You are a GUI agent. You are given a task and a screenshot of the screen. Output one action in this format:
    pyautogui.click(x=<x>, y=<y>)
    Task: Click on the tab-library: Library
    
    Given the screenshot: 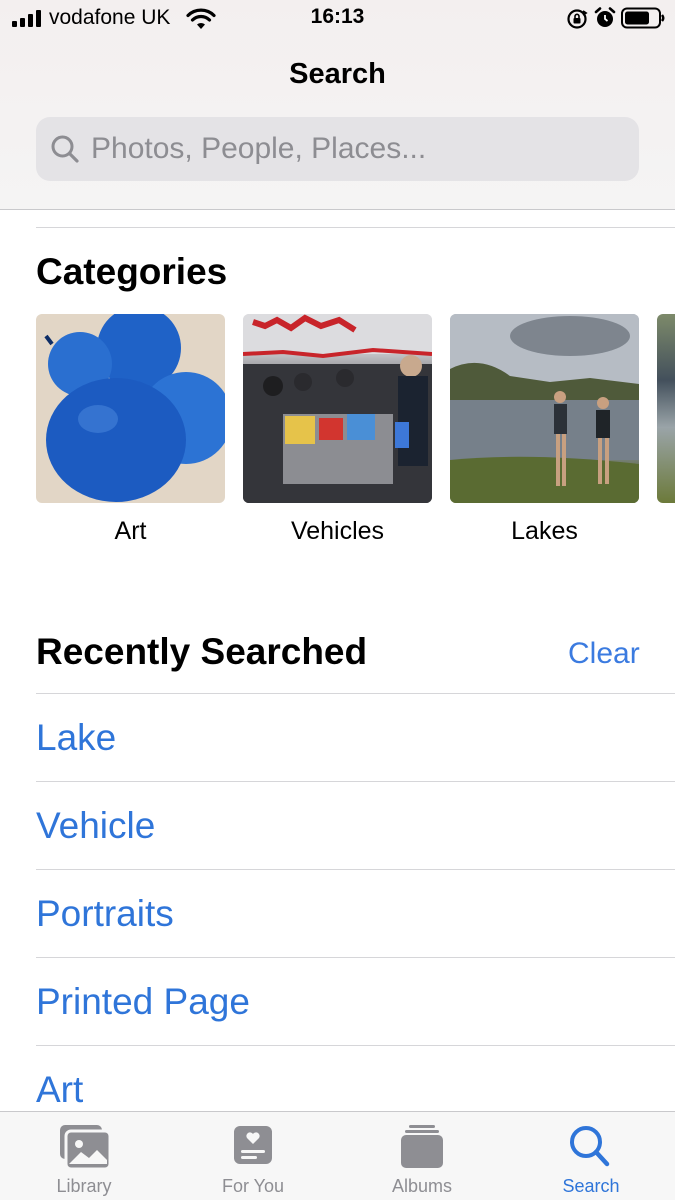 What is the action you would take?
    pyautogui.click(x=84, y=1156)
    